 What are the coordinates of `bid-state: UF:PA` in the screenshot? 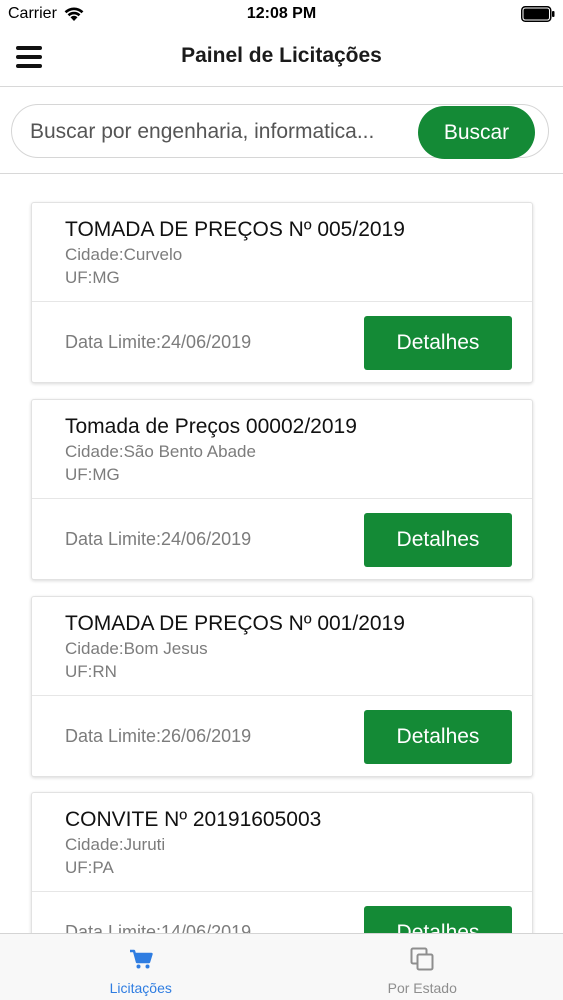 It's located at (89, 867).